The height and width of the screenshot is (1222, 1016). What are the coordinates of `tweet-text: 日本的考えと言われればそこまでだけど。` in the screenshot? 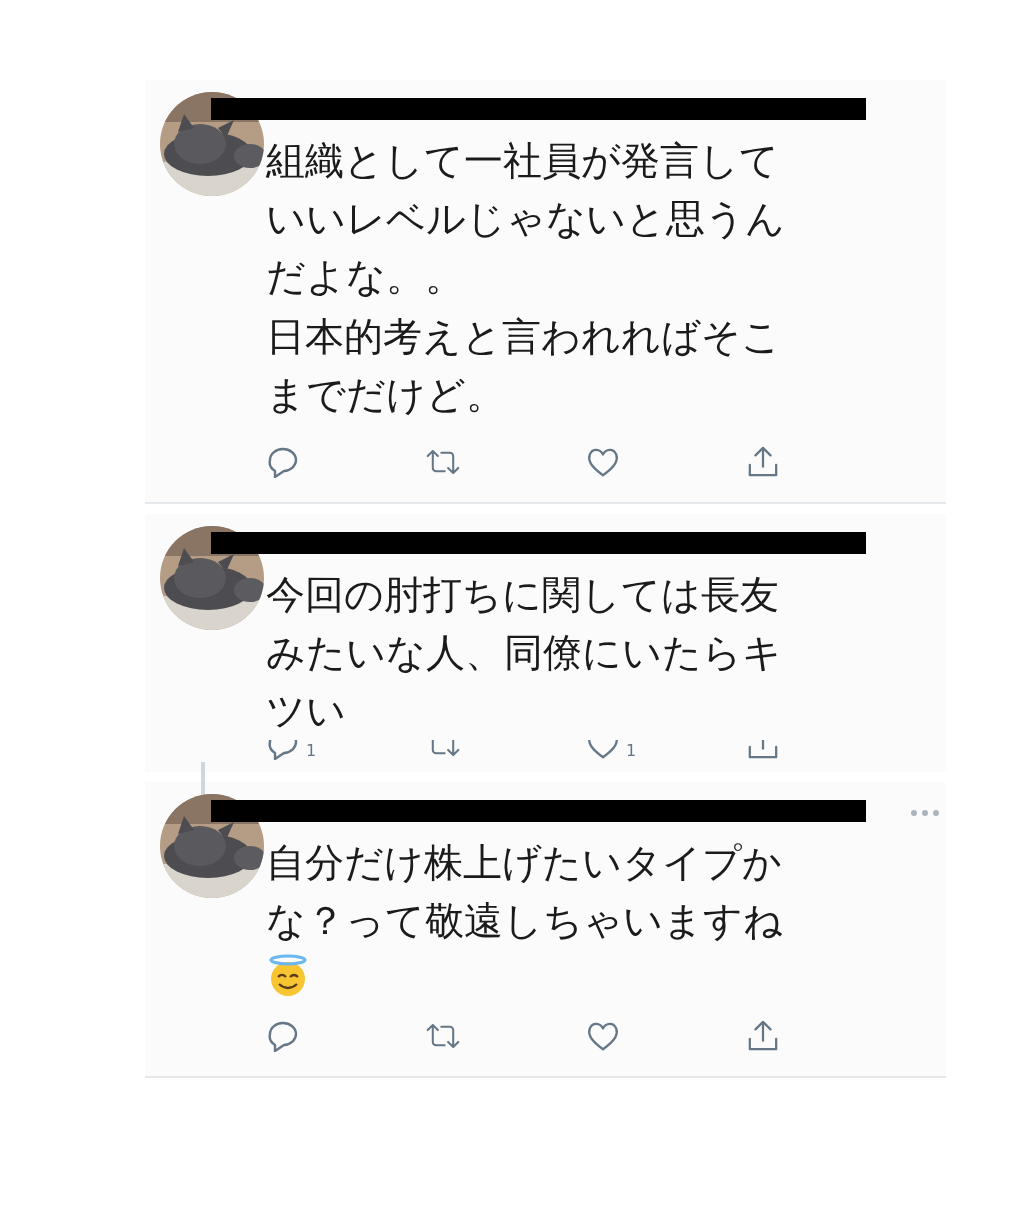 It's located at (524, 366).